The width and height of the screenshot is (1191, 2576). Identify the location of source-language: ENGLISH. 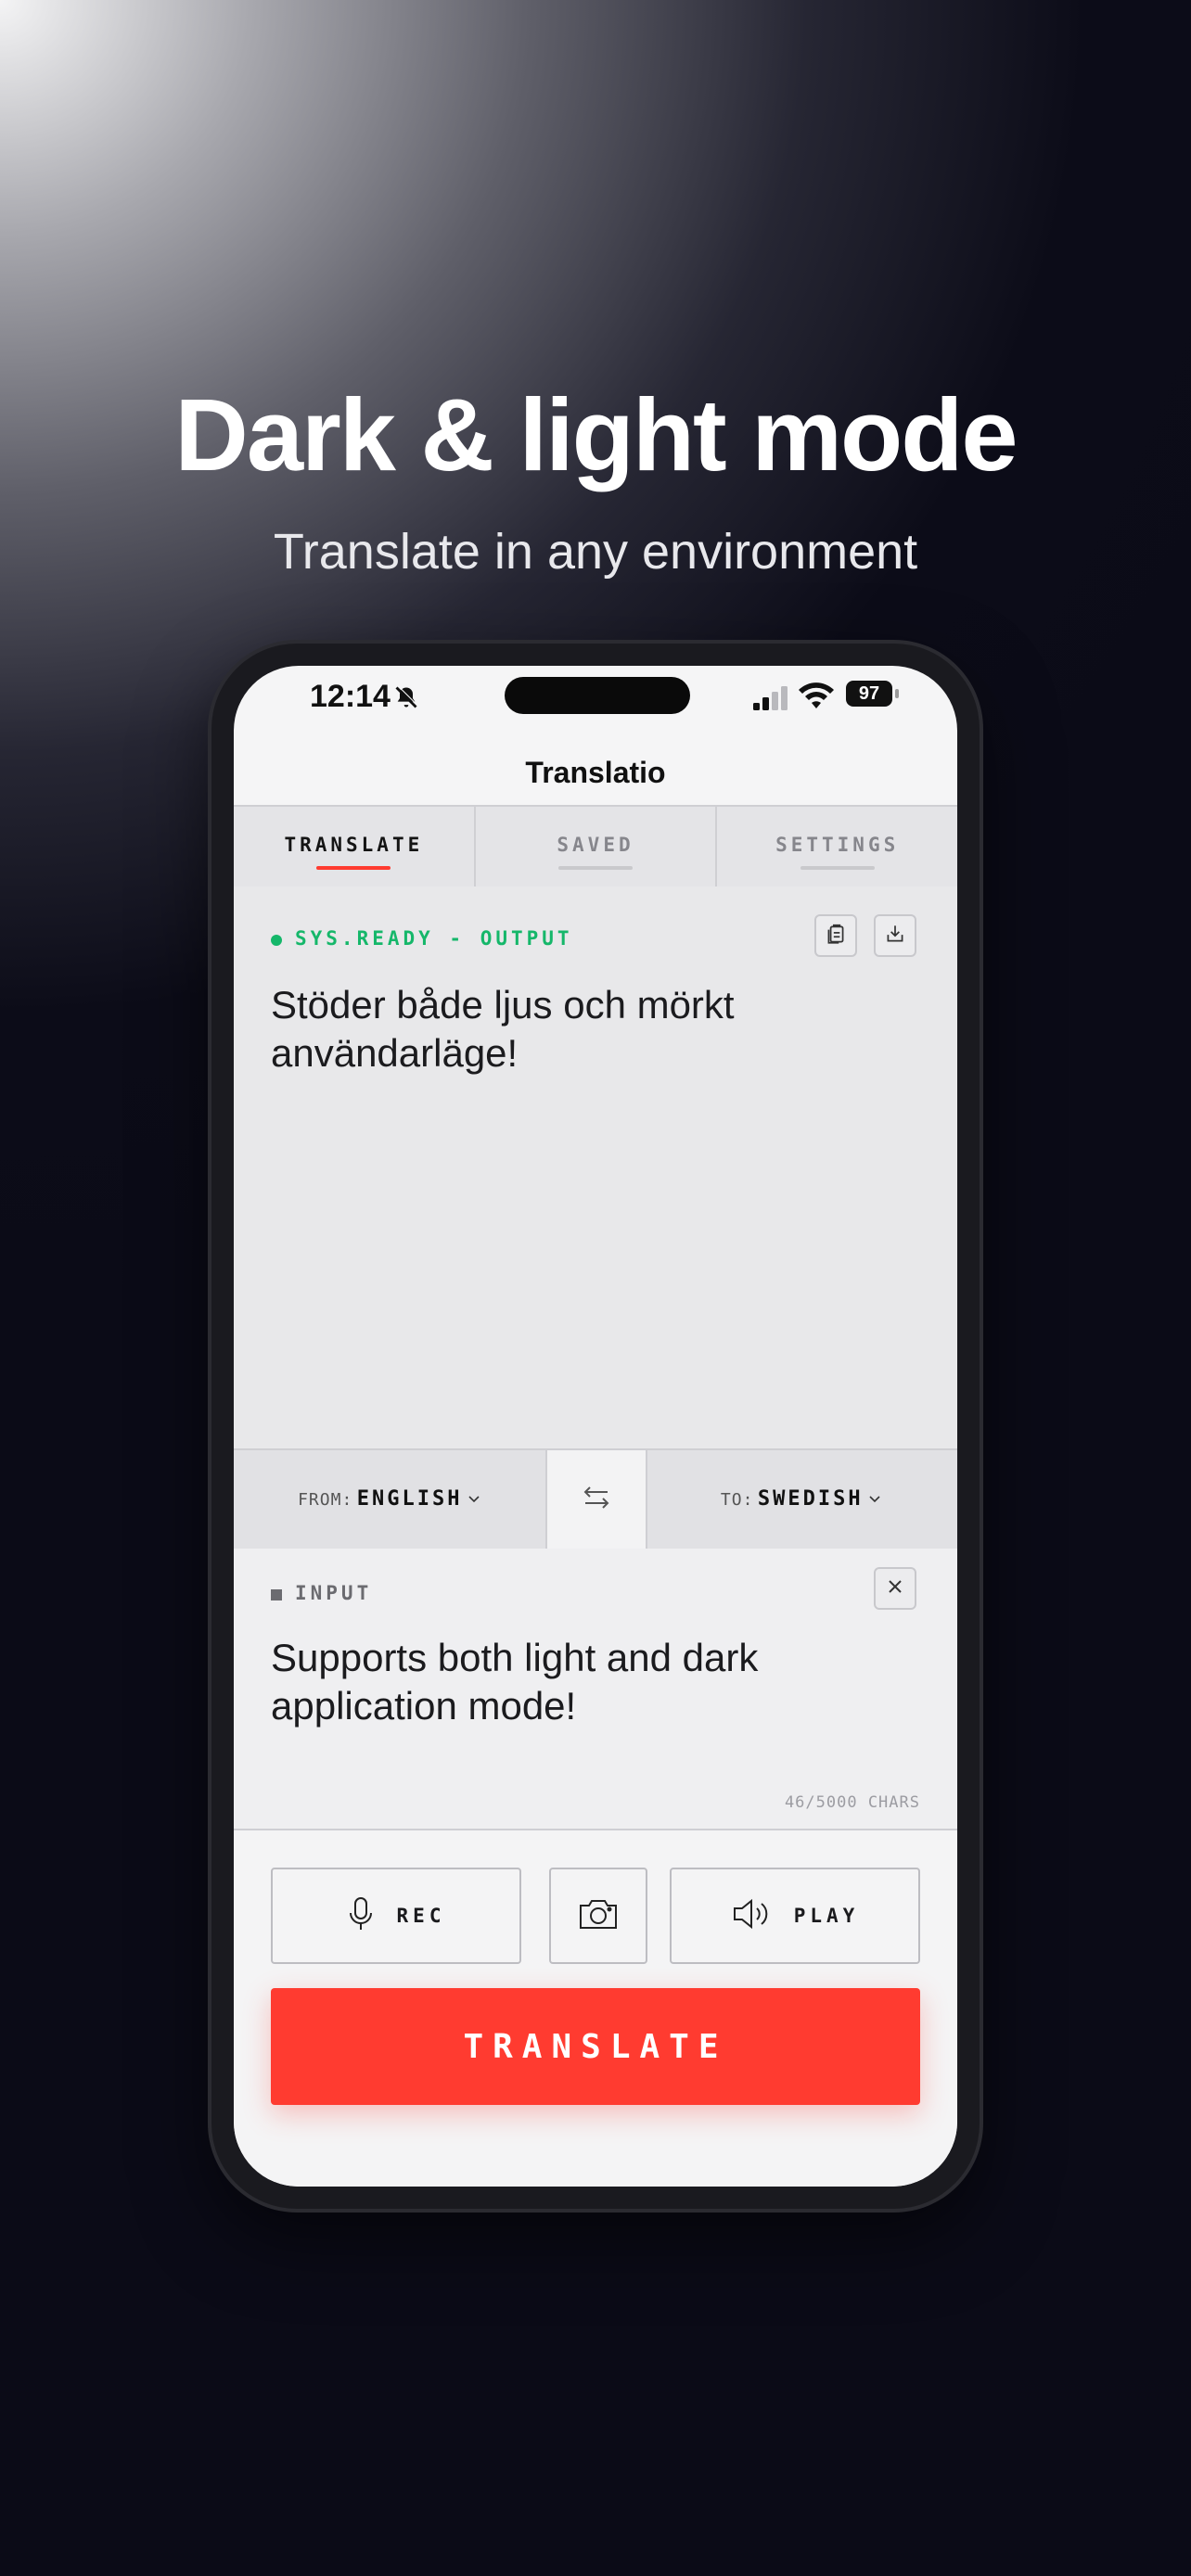
(409, 1499).